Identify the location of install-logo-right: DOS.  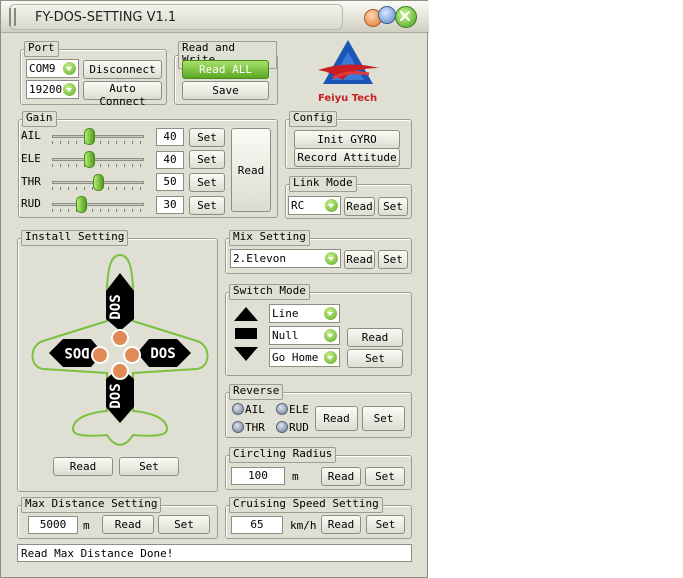
(162, 354).